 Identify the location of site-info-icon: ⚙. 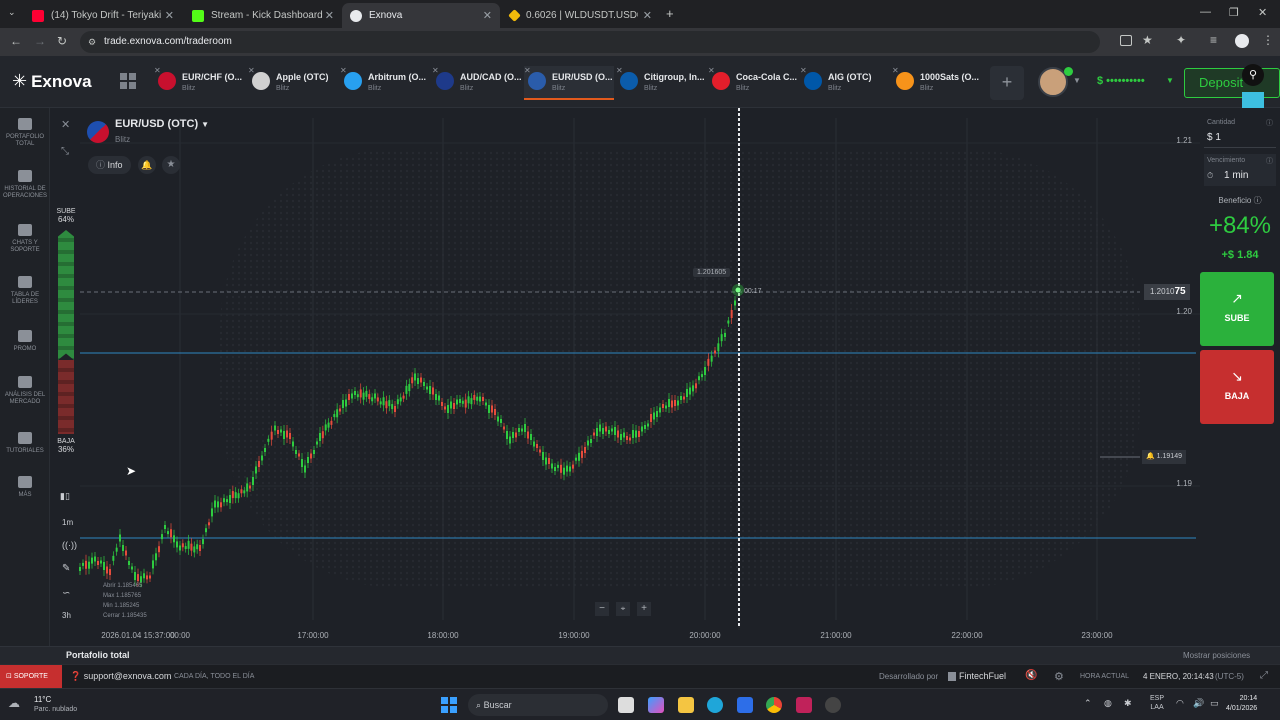
(92, 42).